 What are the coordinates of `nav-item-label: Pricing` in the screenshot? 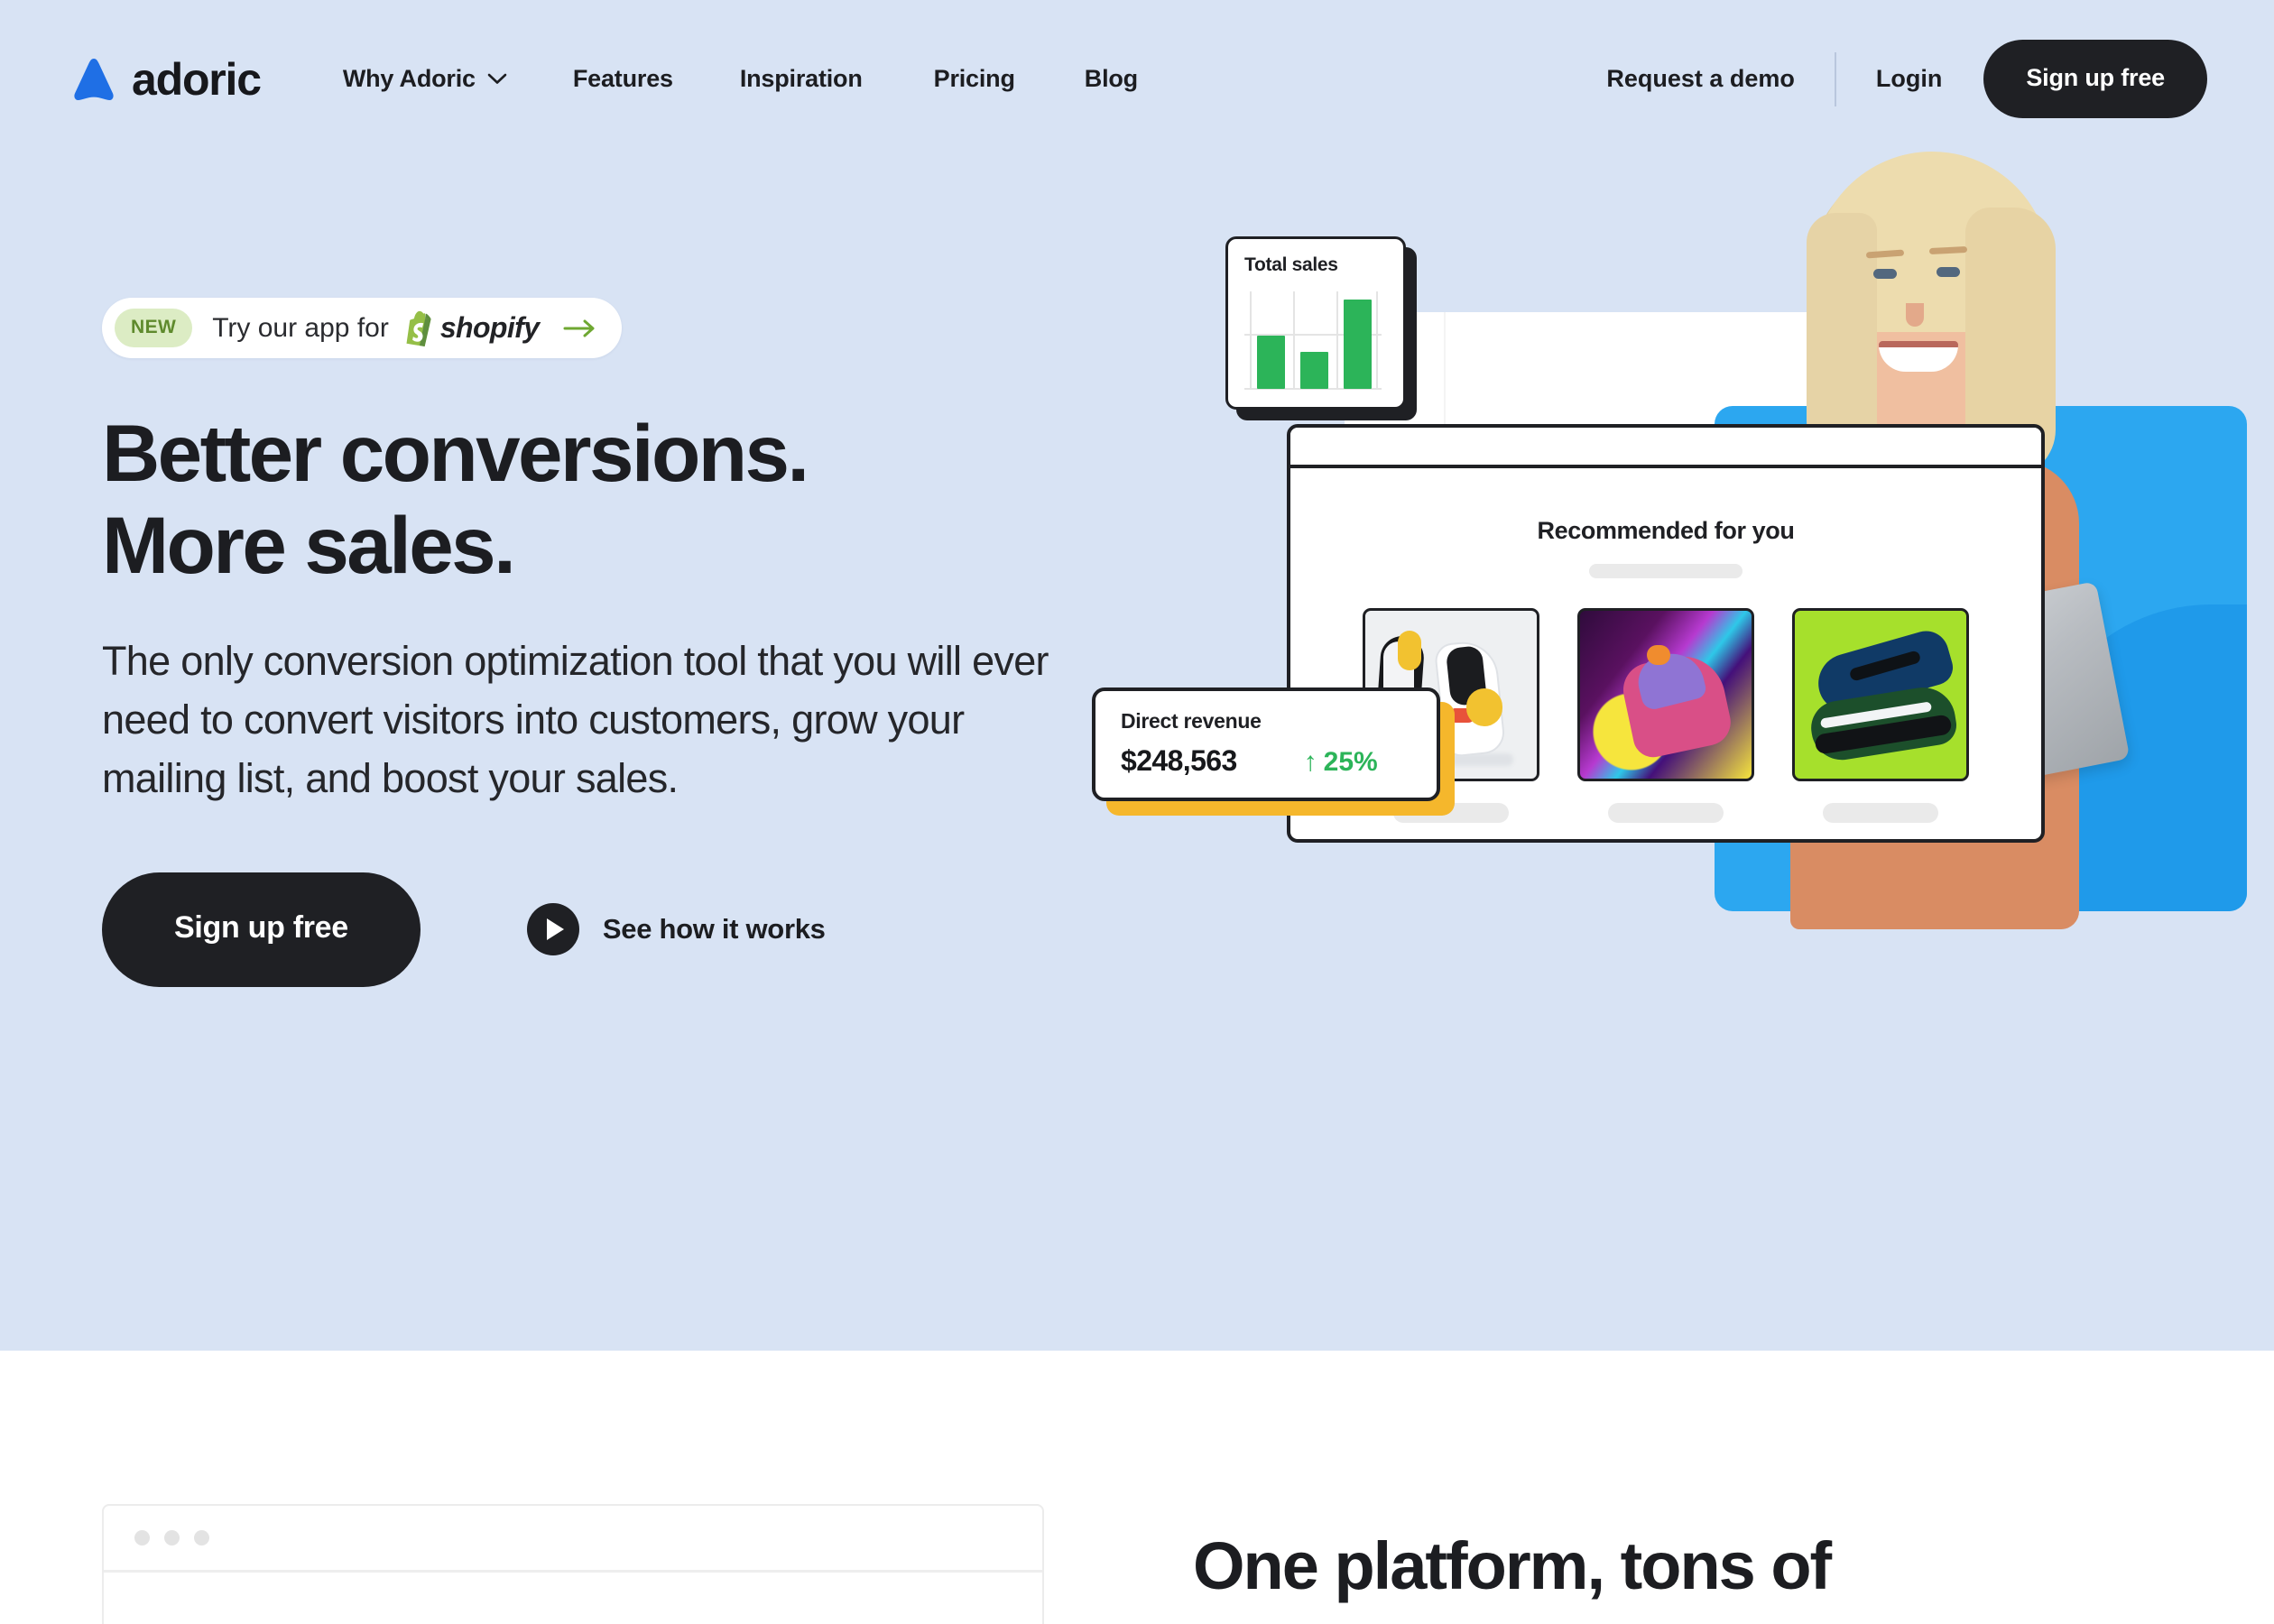 It's located at (974, 78).